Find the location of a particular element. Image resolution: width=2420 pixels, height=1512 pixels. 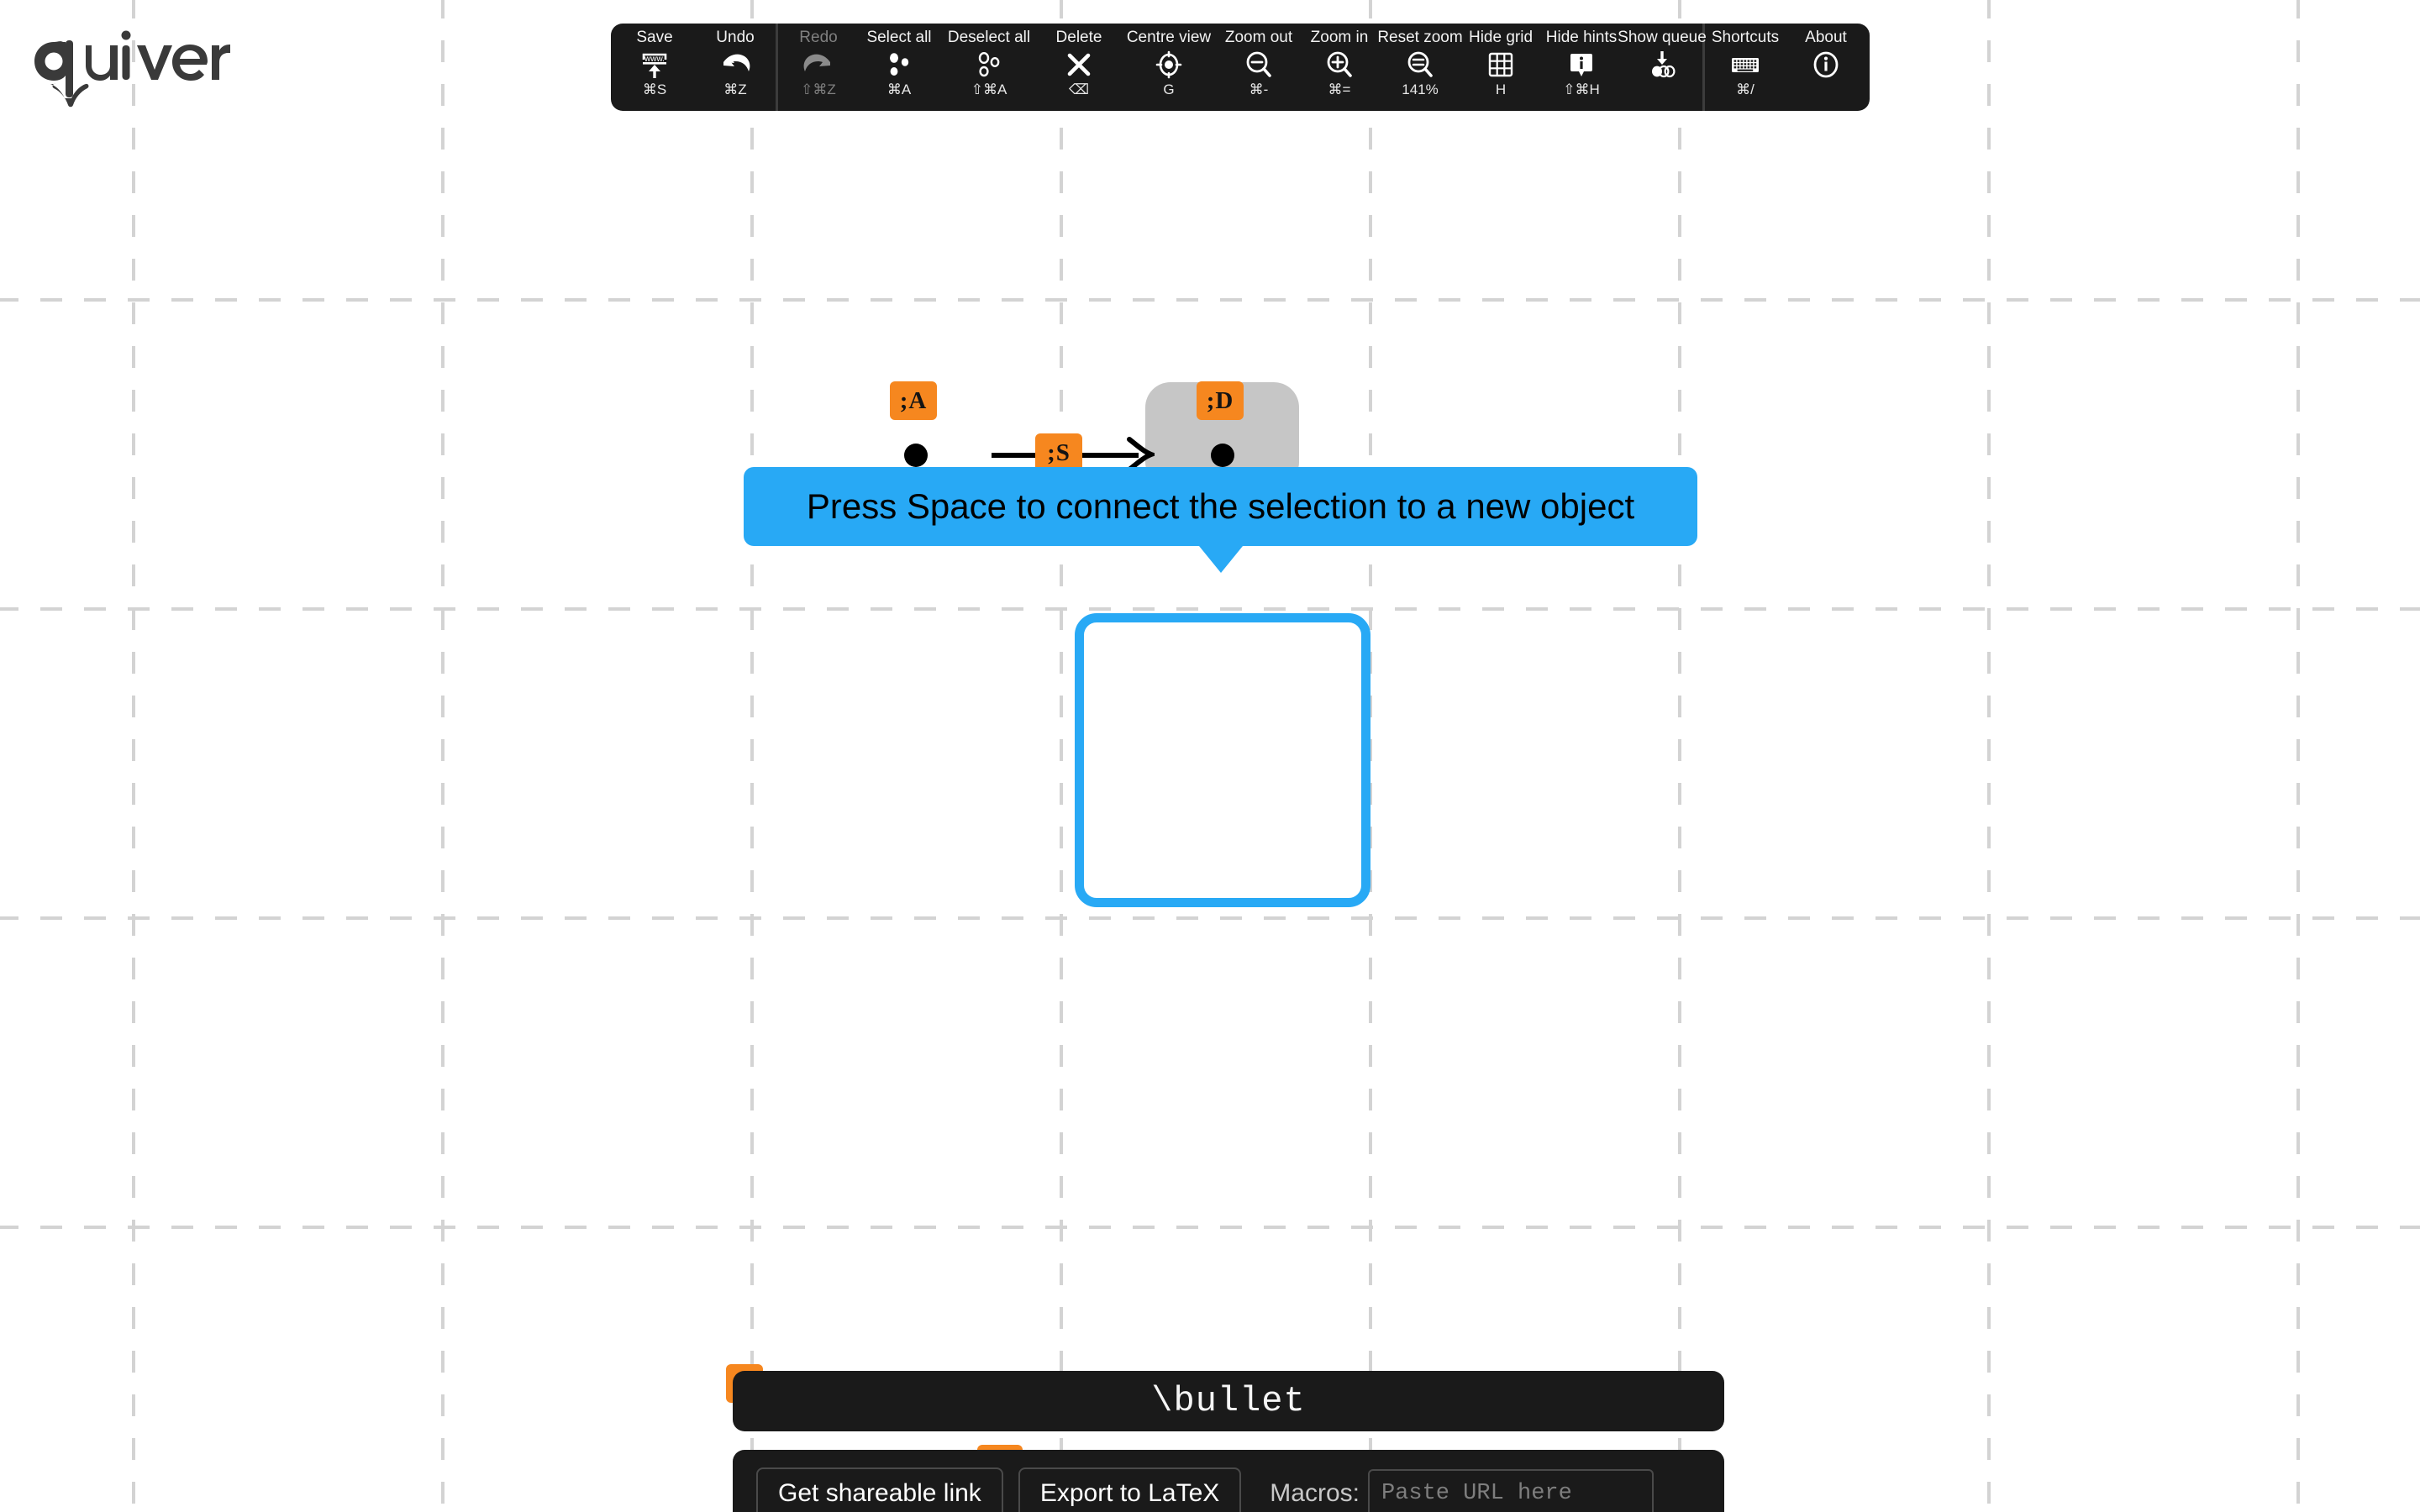

toolbar-button-shortcut: ⇧⌘H is located at coordinates (1582, 89).